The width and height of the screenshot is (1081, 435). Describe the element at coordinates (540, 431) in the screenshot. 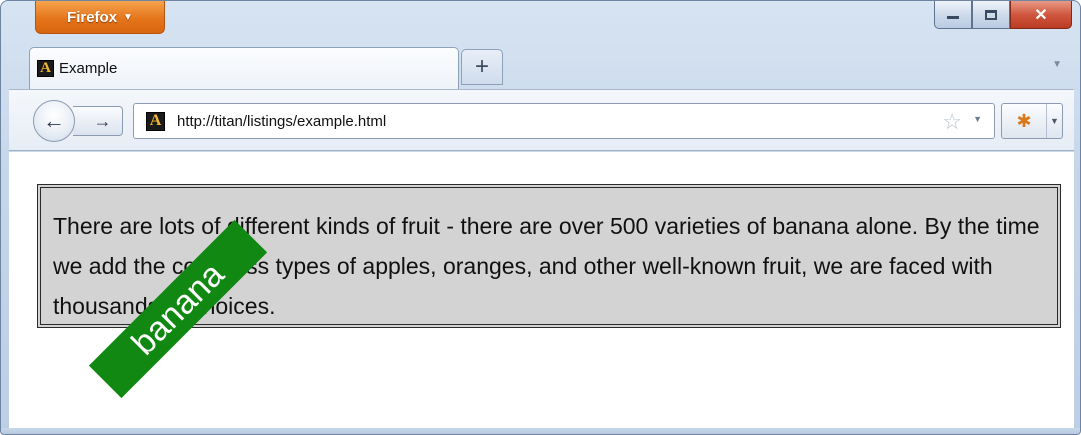

I see `window-bottom-border` at that location.